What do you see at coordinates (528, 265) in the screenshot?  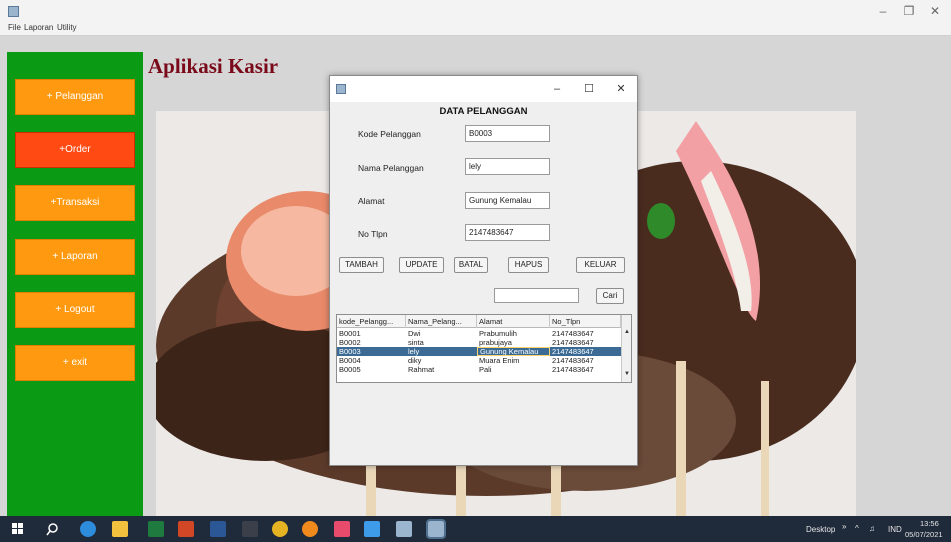 I see `hapus-button: HAPUS` at bounding box center [528, 265].